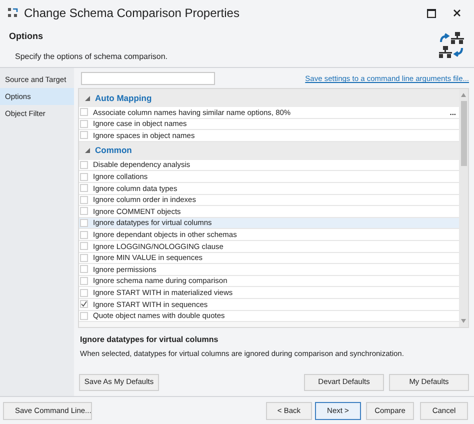 This screenshot has width=474, height=424. What do you see at coordinates (92, 56) in the screenshot?
I see `header-description: Specify the options of schema comparison.` at bounding box center [92, 56].